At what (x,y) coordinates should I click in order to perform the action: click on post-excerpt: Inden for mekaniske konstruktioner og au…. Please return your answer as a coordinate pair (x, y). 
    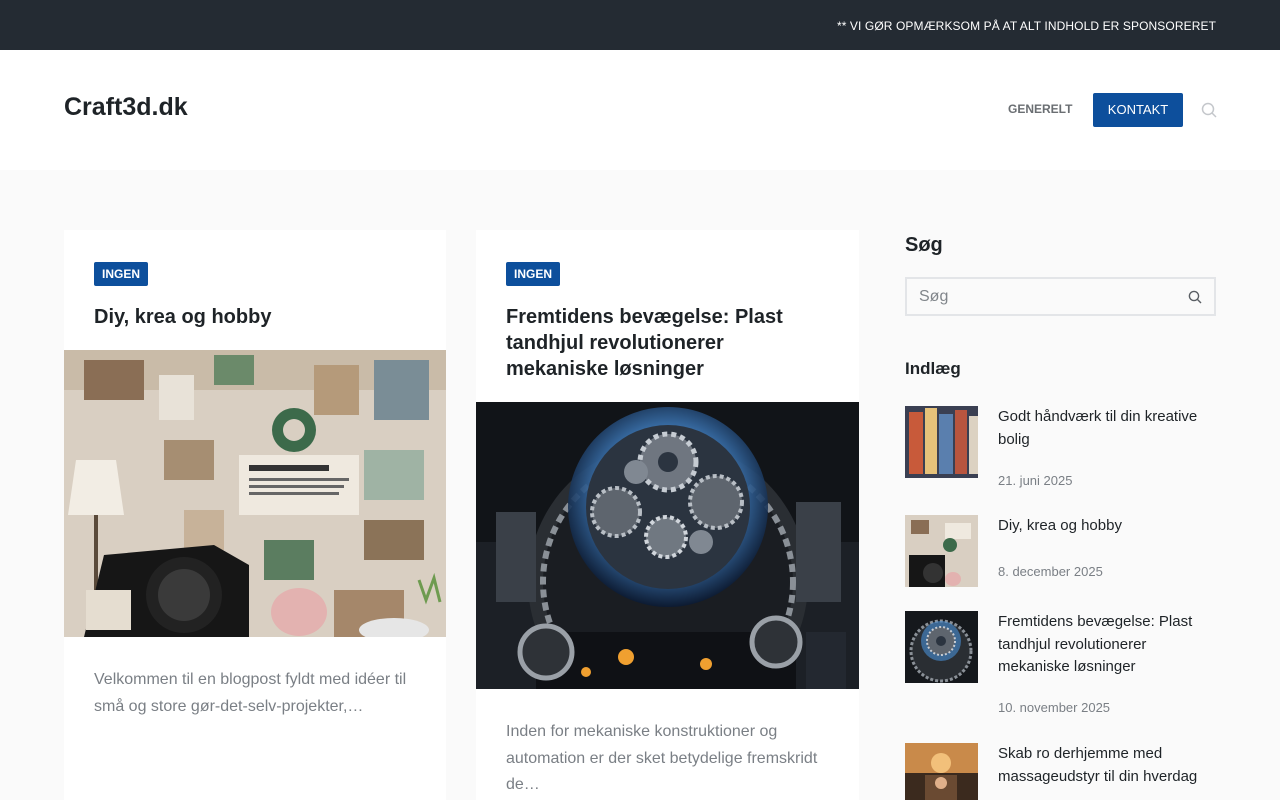
    Looking at the image, I should click on (662, 758).